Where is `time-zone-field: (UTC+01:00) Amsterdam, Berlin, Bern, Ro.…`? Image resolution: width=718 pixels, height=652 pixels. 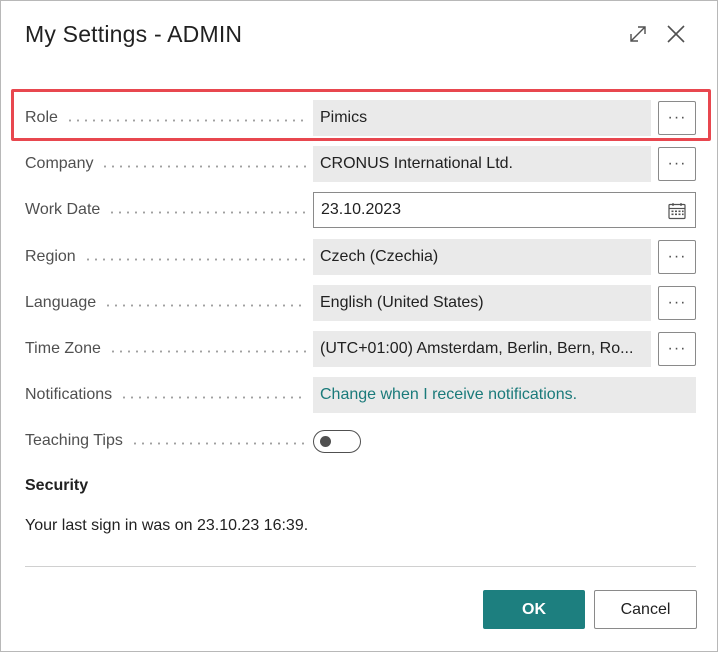 time-zone-field: (UTC+01:00) Amsterdam, Berlin, Bern, Ro.… is located at coordinates (482, 349).